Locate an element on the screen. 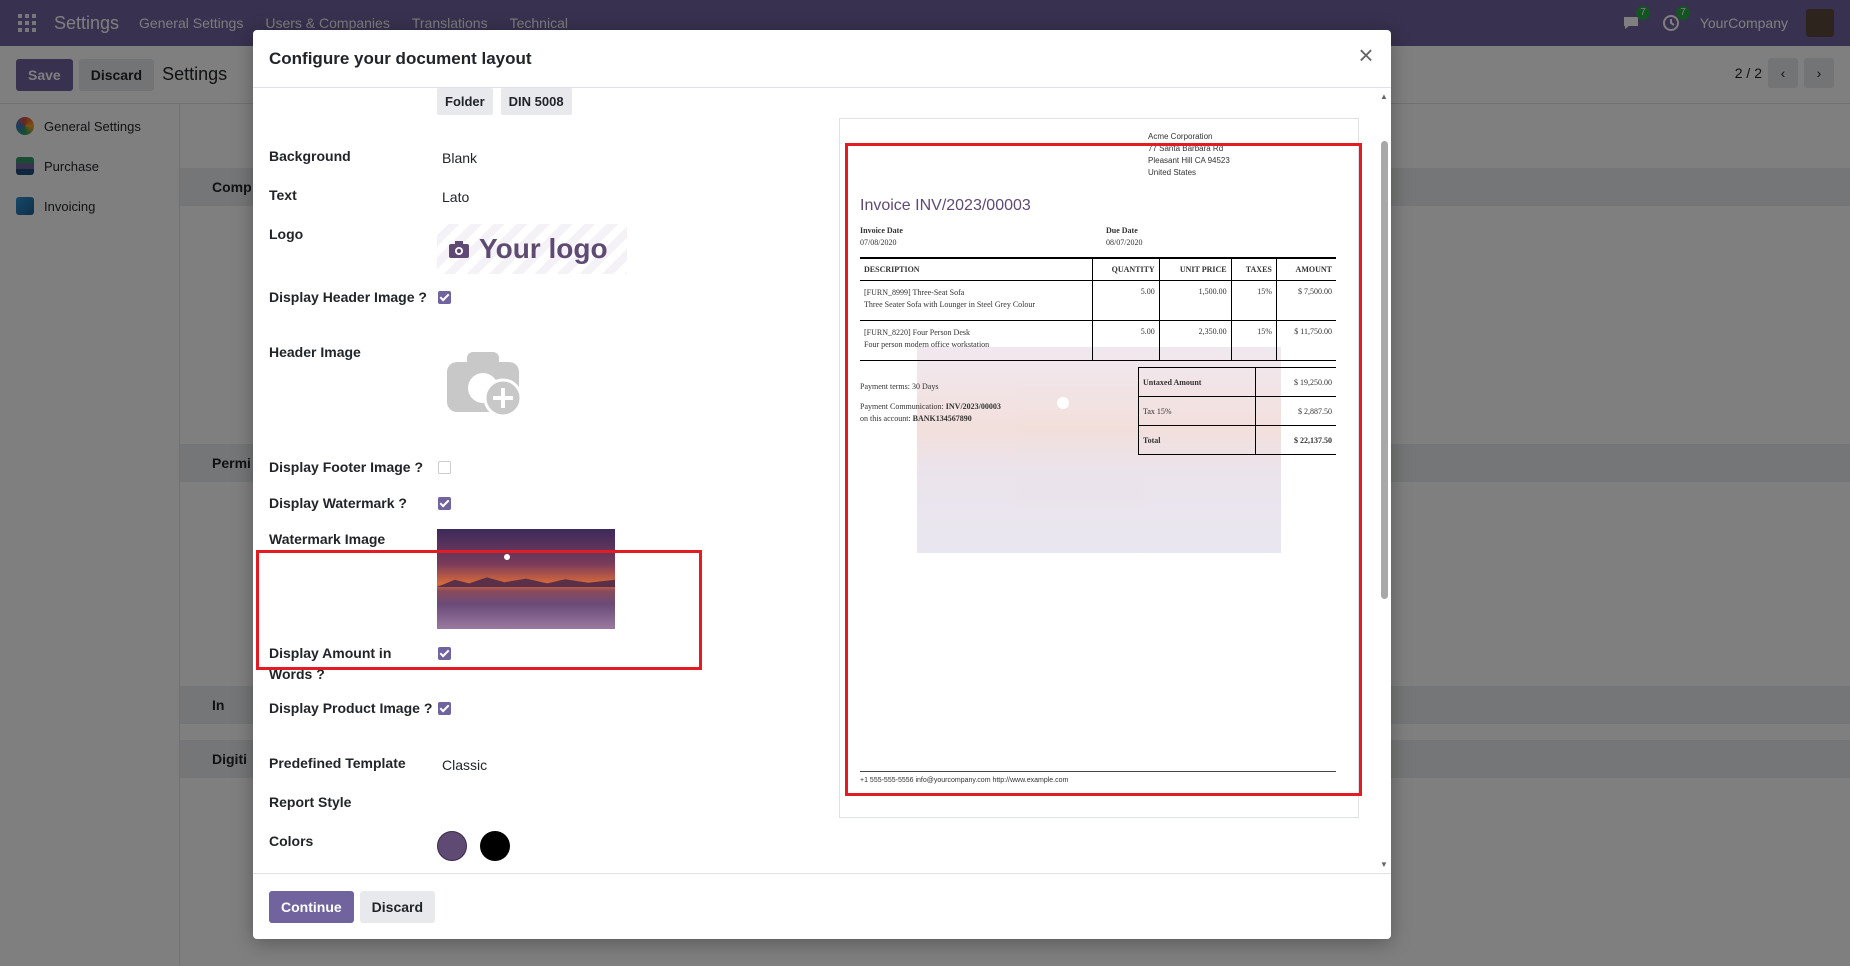 This screenshot has width=1850, height=966. background-value: Blank is located at coordinates (457, 157).